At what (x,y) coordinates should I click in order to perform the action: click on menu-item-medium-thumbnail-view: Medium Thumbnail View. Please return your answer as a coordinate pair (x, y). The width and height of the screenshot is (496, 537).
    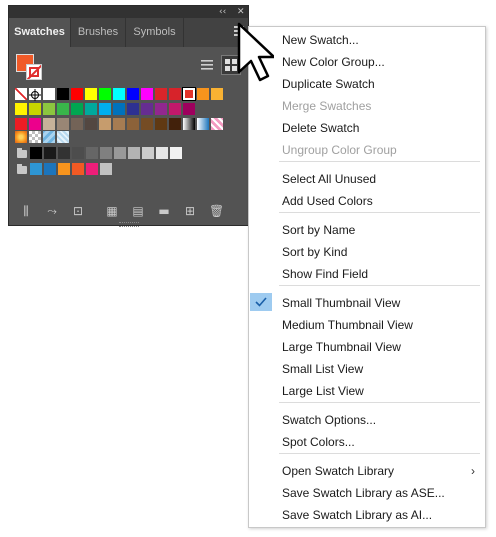
    Looking at the image, I should click on (367, 325).